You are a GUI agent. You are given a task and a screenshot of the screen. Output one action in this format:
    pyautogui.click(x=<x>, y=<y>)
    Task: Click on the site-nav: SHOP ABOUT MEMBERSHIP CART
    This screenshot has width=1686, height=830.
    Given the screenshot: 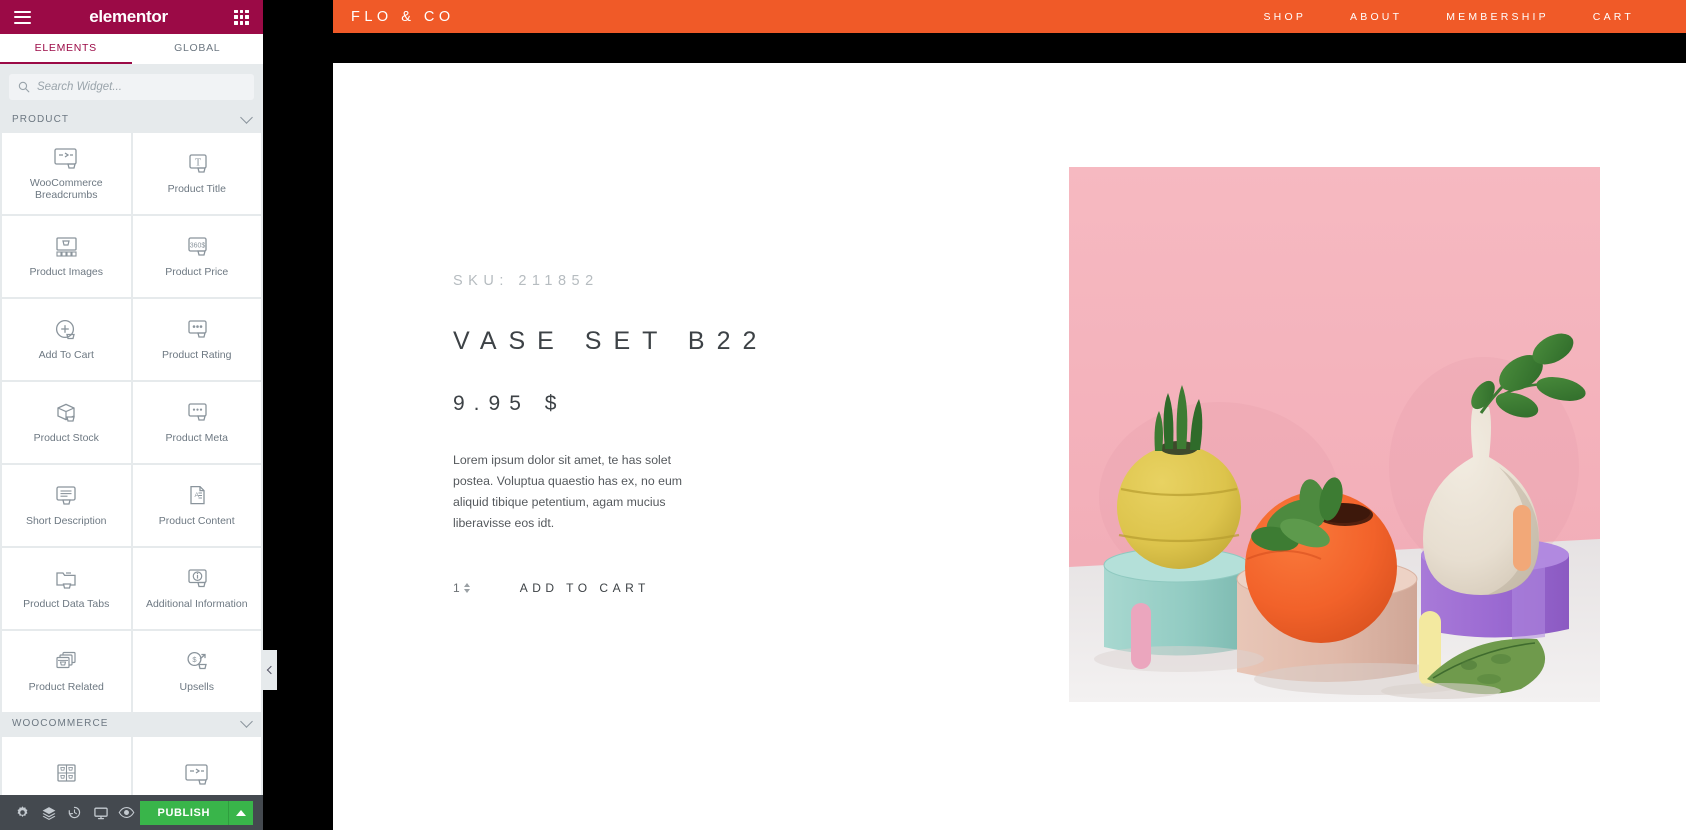 What is the action you would take?
    pyautogui.click(x=1474, y=17)
    